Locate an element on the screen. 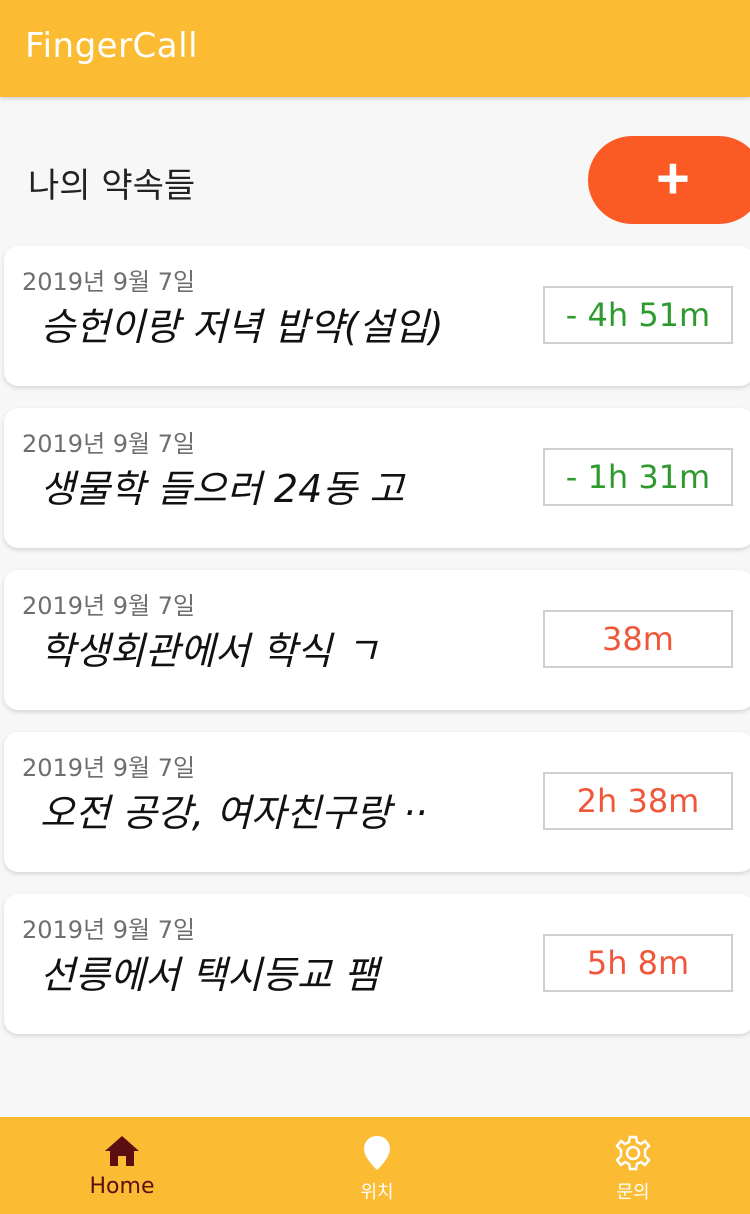 The image size is (750, 1214). time-remaining-badge: - 1h 31m is located at coordinates (638, 477).